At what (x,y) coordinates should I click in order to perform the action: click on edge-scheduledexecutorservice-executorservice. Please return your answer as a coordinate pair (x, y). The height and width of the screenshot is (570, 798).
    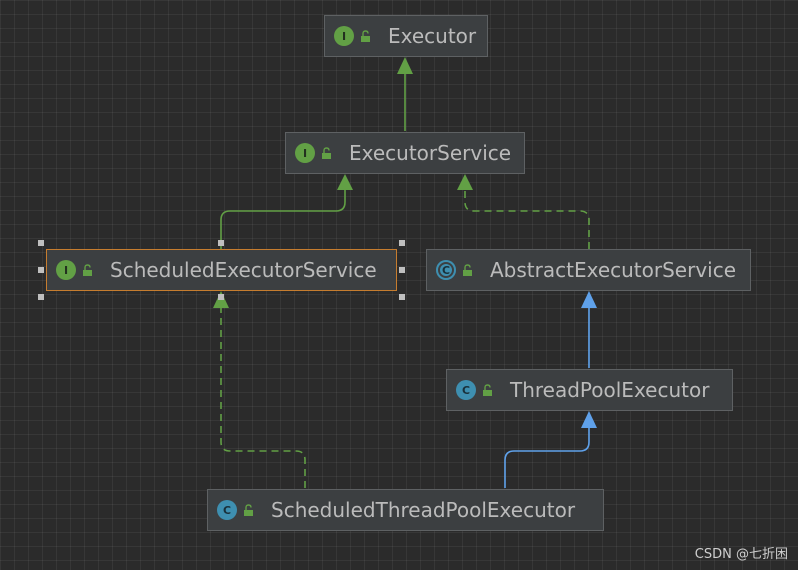
    Looking at the image, I should click on (283, 219).